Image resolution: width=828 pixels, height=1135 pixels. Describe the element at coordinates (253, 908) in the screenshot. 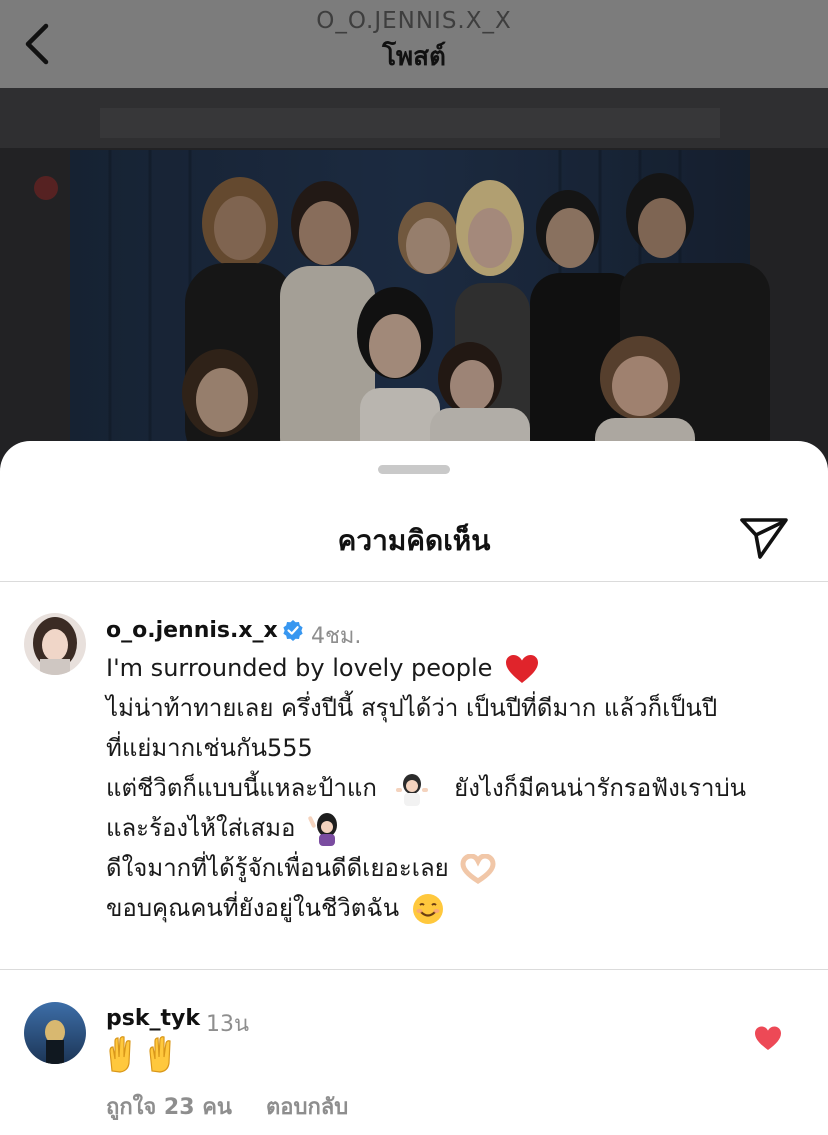

I see `caption-line-text: ขอบคุณคนที่ยังอยู่ในชีวิตฉัน` at that location.